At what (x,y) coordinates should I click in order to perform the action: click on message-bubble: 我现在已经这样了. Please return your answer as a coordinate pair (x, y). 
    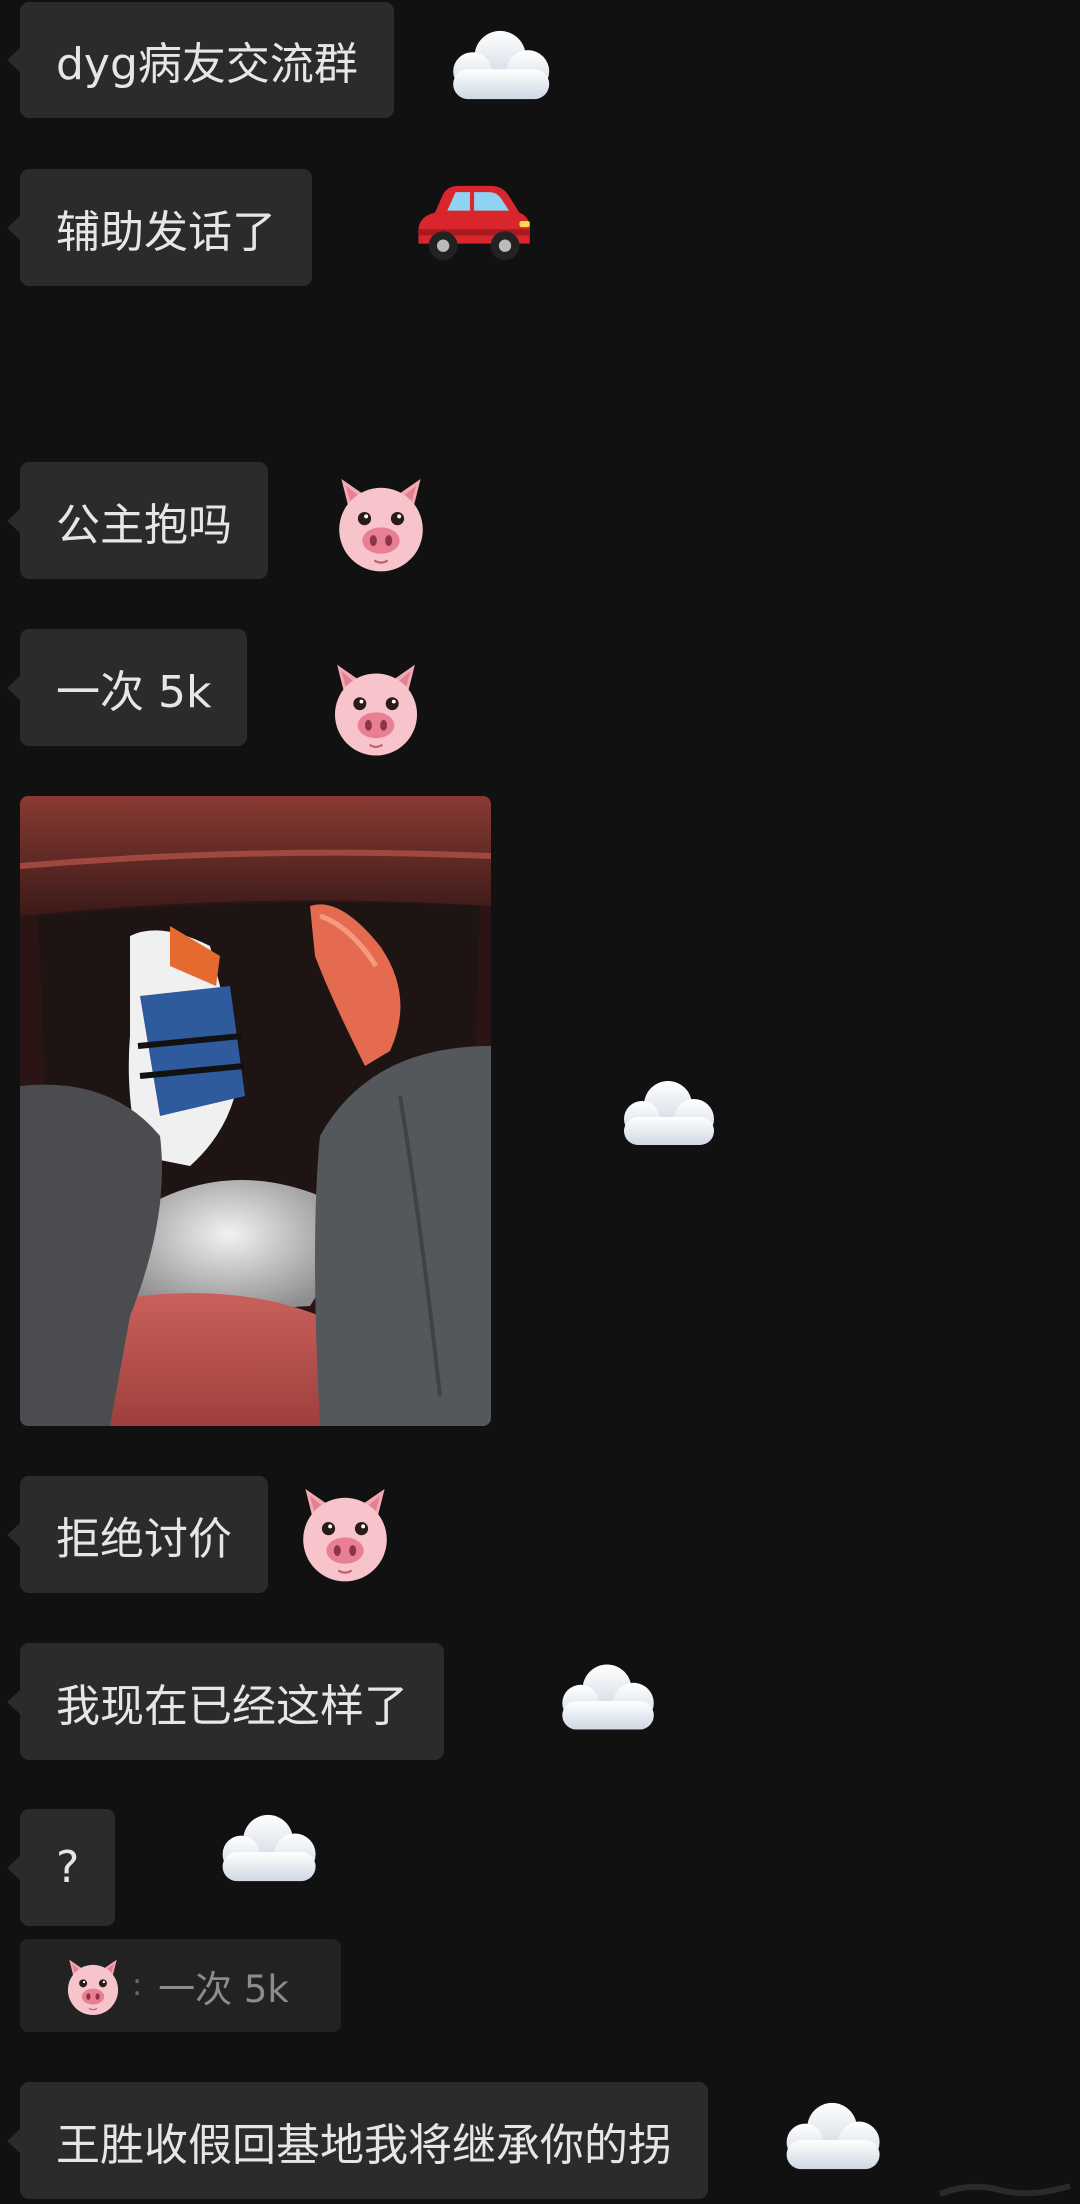
    Looking at the image, I should click on (225, 1701).